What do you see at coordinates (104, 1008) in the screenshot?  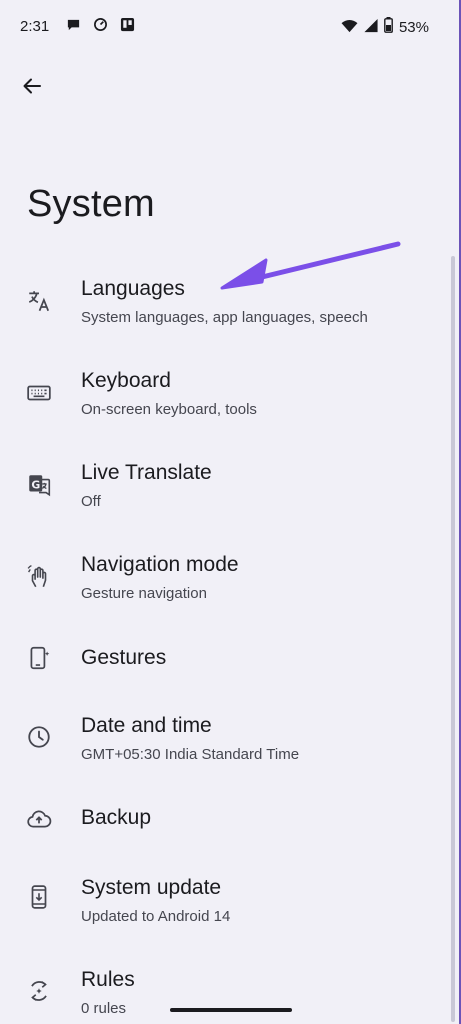 I see `settings-item-subtitle: 0 rules` at bounding box center [104, 1008].